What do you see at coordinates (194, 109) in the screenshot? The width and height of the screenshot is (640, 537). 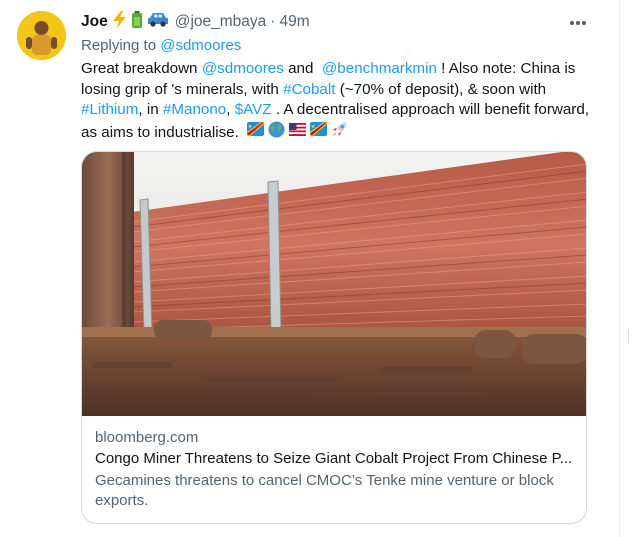 I see `hashtag-link: #Manono` at bounding box center [194, 109].